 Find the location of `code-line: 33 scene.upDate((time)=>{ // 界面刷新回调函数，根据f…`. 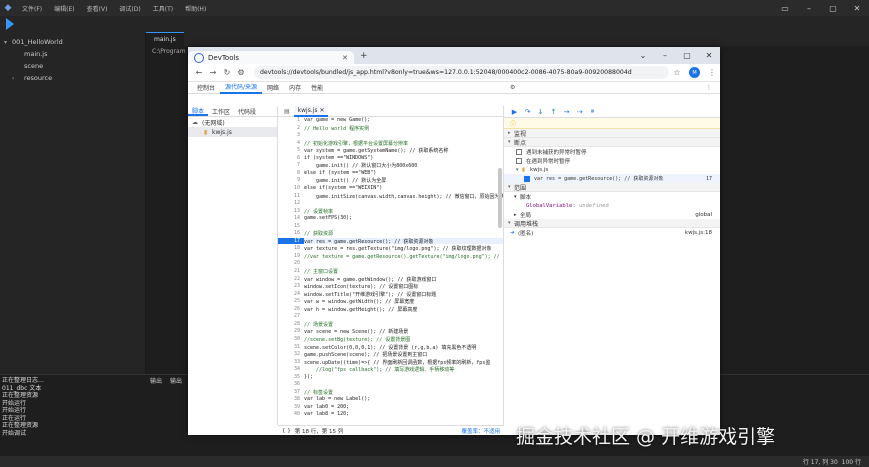

code-line: 33 scene.upDate((time)=>{ // 界面刷新回调函数，根据f… is located at coordinates (390, 362).